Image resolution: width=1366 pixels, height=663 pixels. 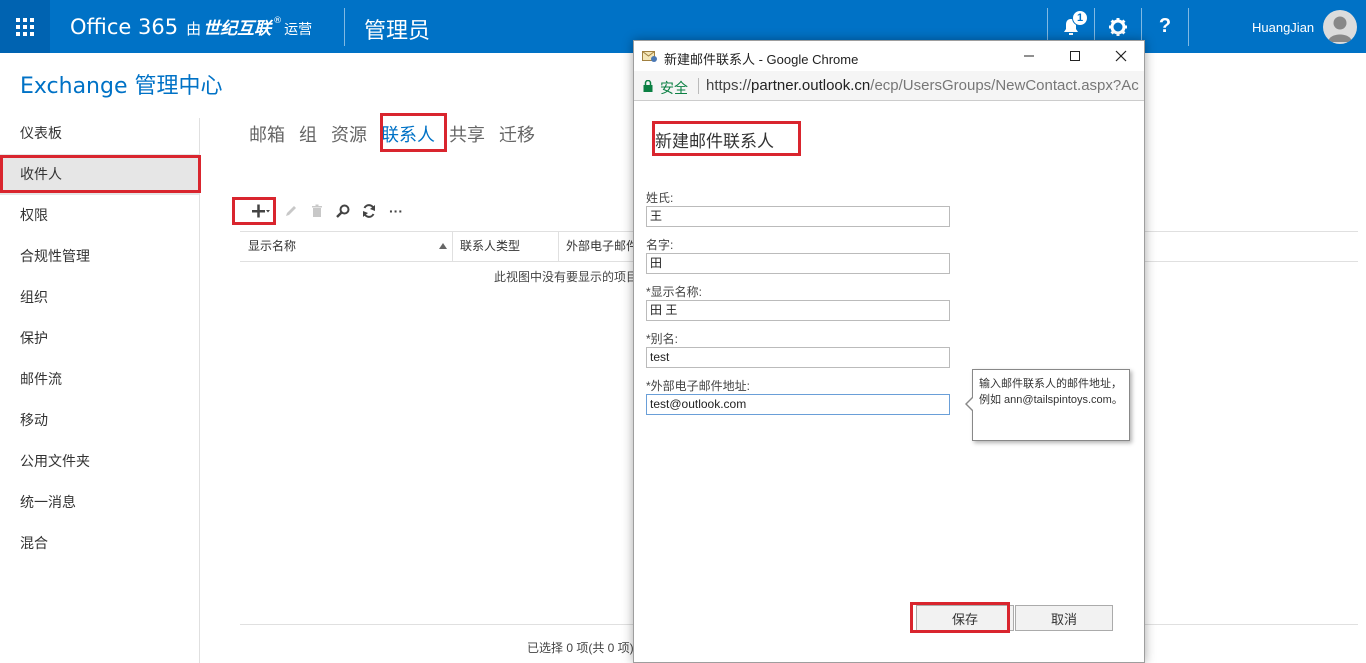 I want to click on tooltip-arrow, so click(x=970, y=404).